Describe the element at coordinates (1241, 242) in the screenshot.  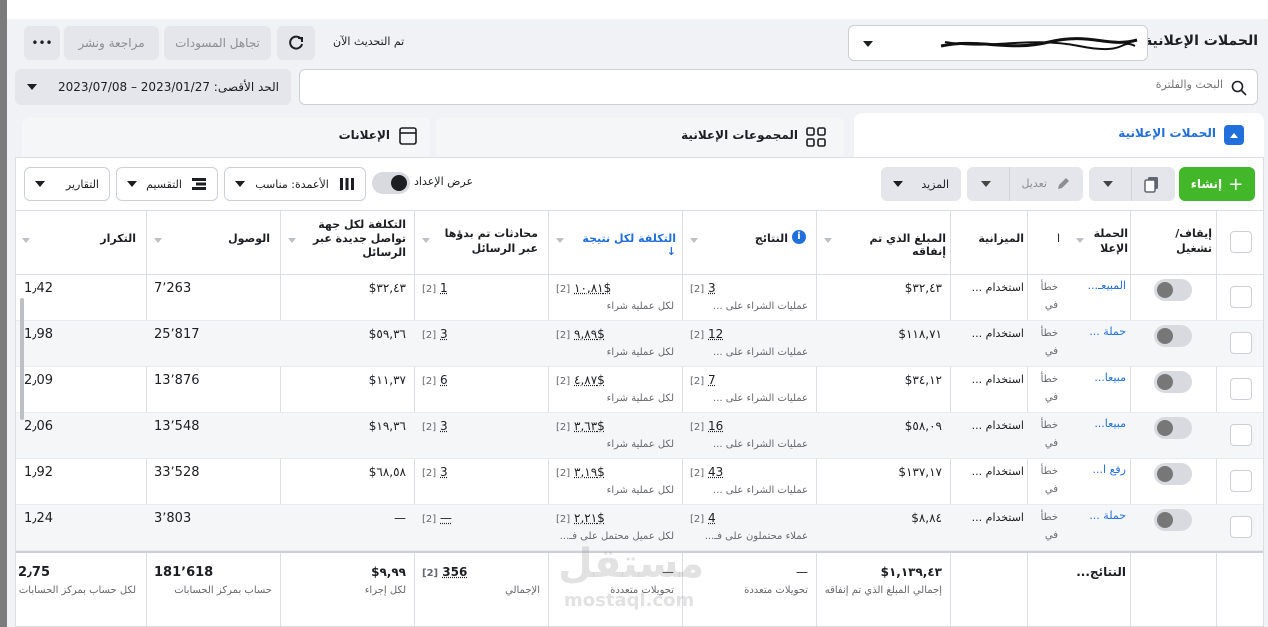
I see `select-all-checkbox` at that location.